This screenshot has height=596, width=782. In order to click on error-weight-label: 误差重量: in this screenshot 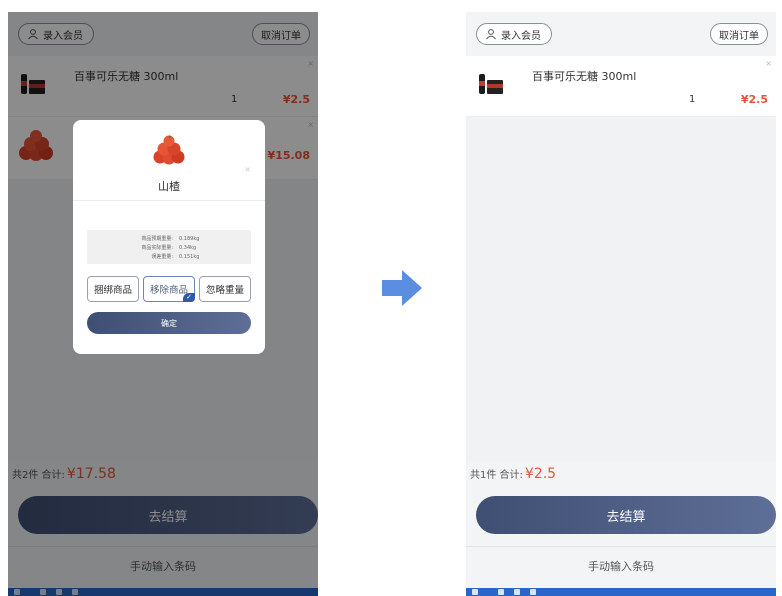, I will do `click(162, 257)`.